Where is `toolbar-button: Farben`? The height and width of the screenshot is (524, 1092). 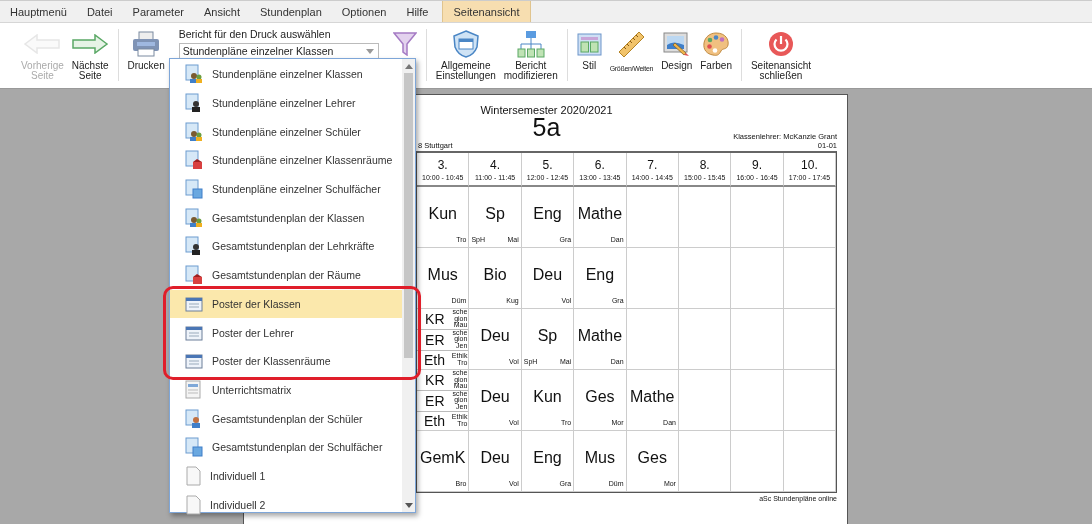
toolbar-button: Farben is located at coordinates (716, 50).